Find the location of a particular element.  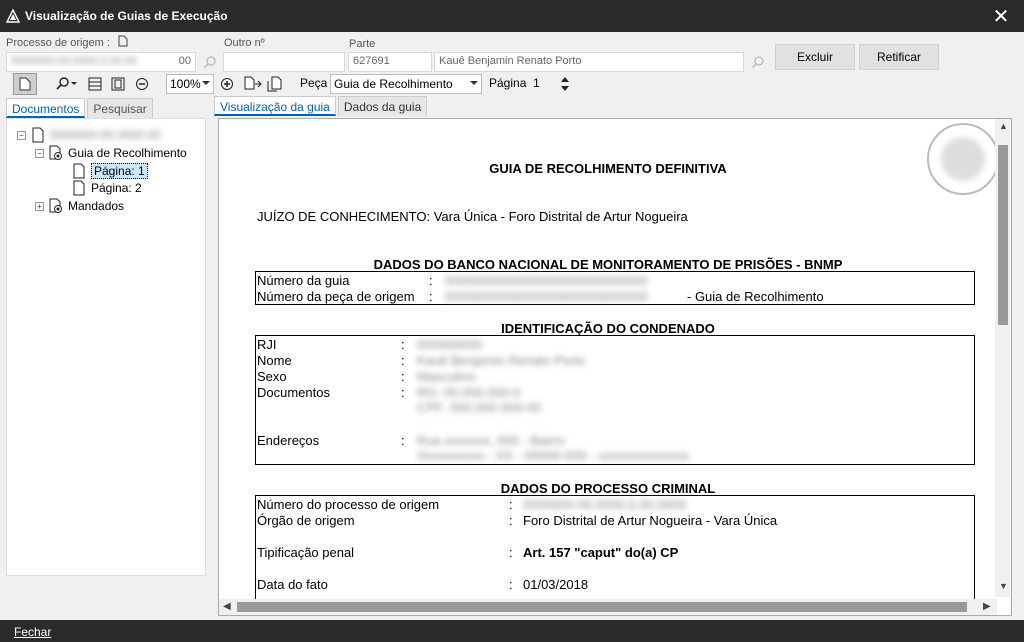

export-button is located at coordinates (253, 84).